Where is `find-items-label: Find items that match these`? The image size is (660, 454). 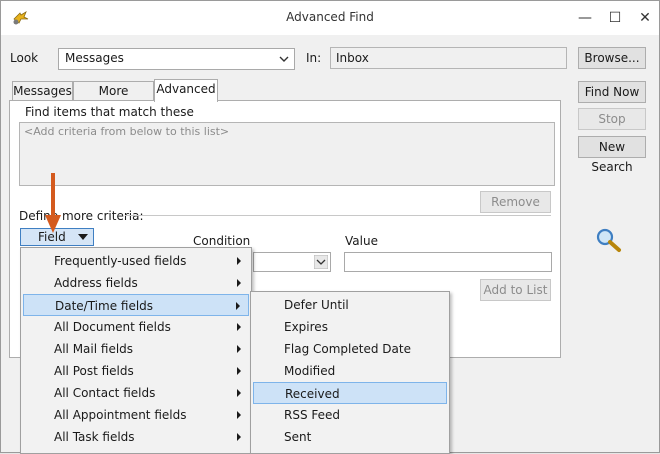
find-items-label: Find items that match these is located at coordinates (109, 112).